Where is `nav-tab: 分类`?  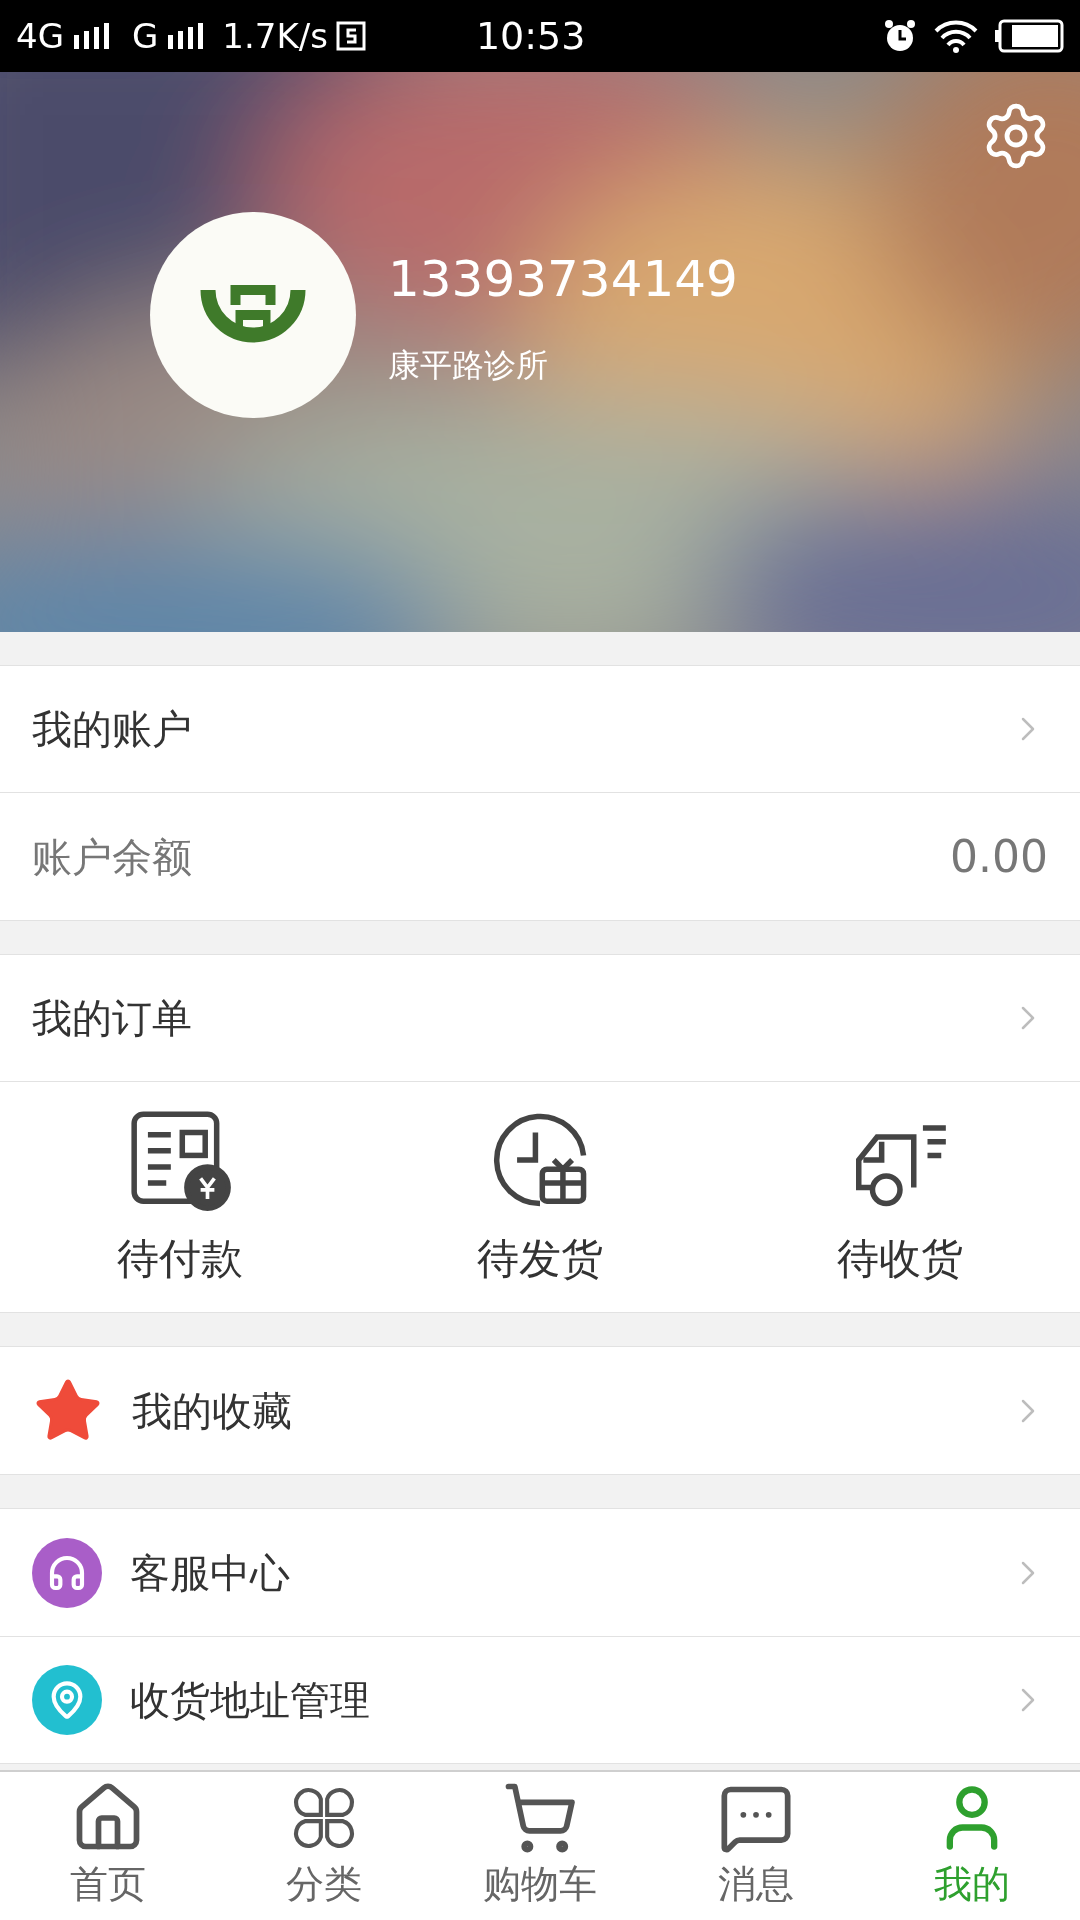
nav-tab: 分类 is located at coordinates (324, 1846).